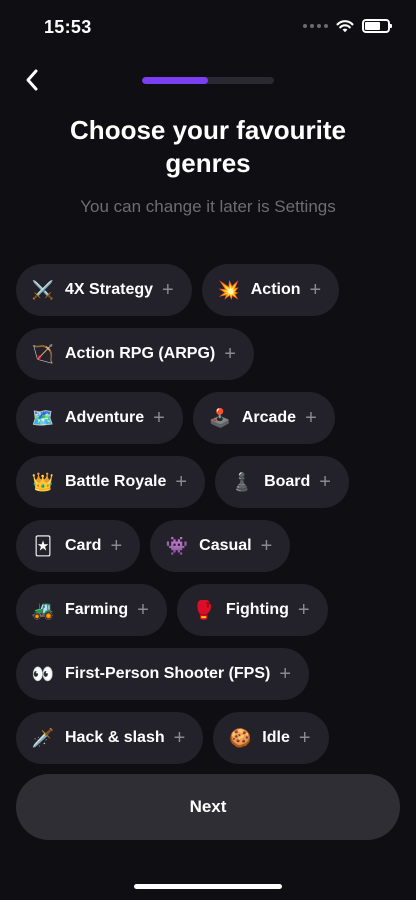 The image size is (416, 900). Describe the element at coordinates (287, 481) in the screenshot. I see `genre-chip-label: Board` at that location.